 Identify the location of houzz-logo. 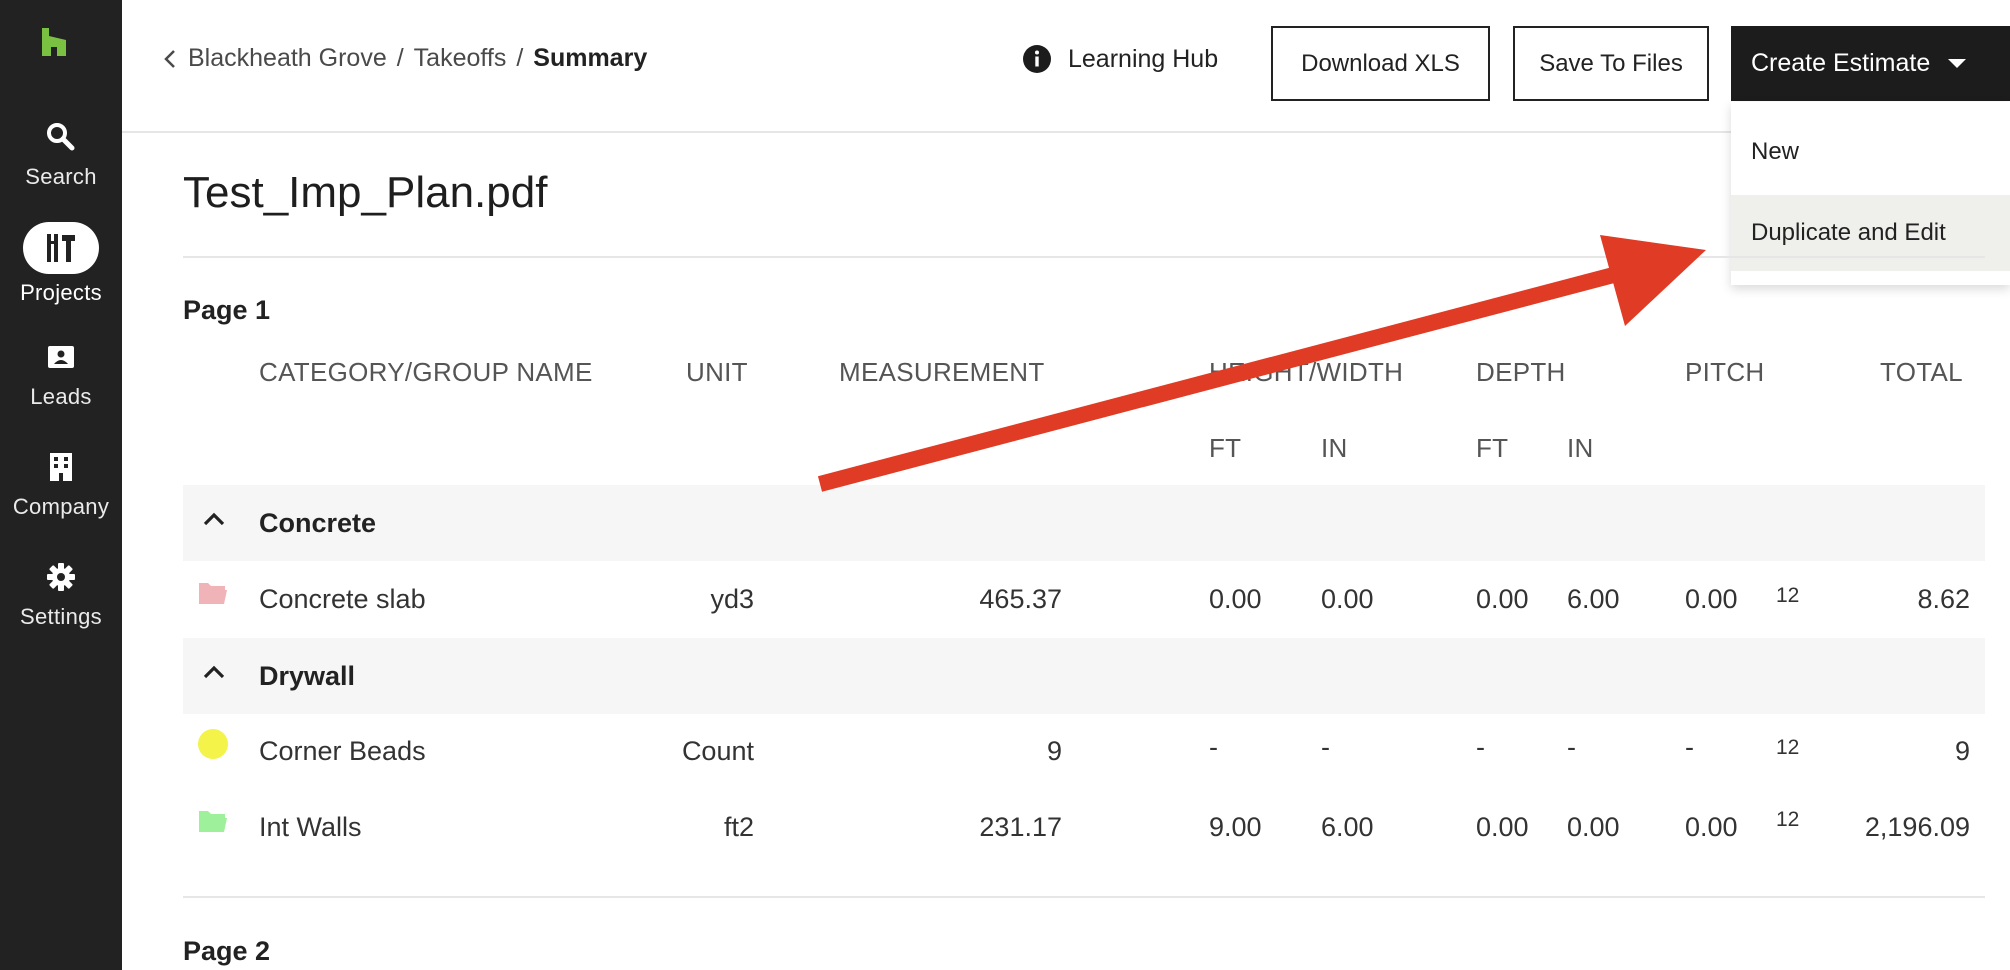
(54, 42).